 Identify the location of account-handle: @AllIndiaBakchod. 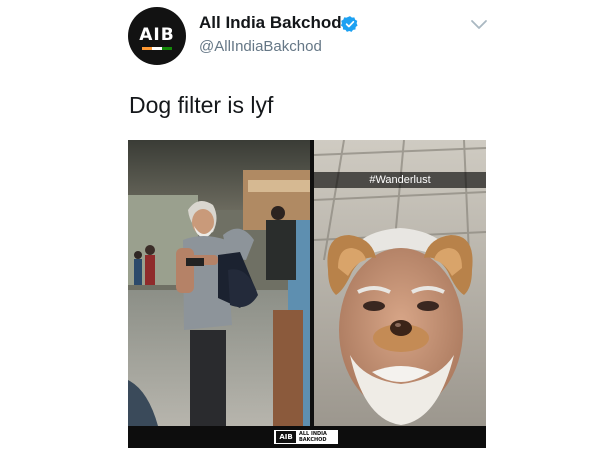
(260, 46).